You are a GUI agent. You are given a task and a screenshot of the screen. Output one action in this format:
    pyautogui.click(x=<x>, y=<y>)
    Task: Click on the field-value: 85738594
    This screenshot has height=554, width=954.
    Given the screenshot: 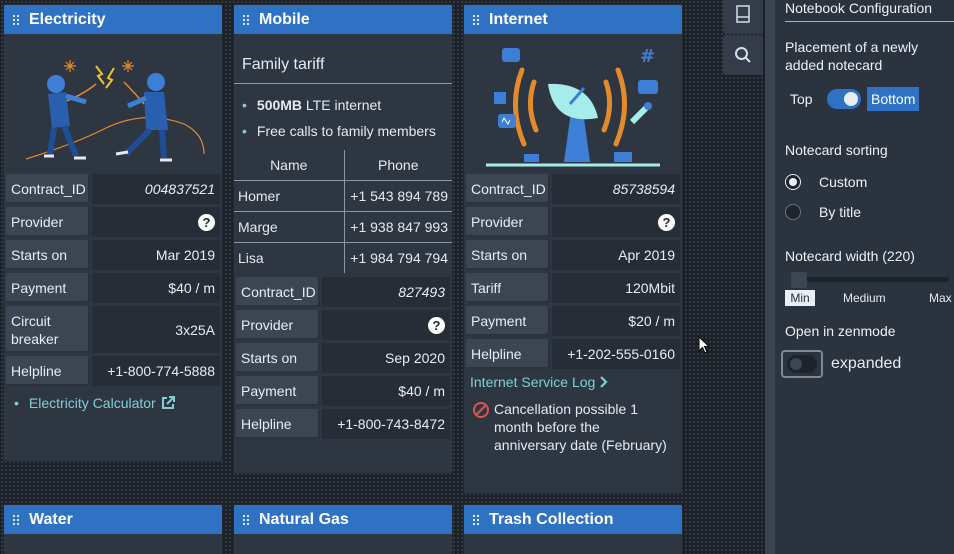 What is the action you would take?
    pyautogui.click(x=616, y=189)
    